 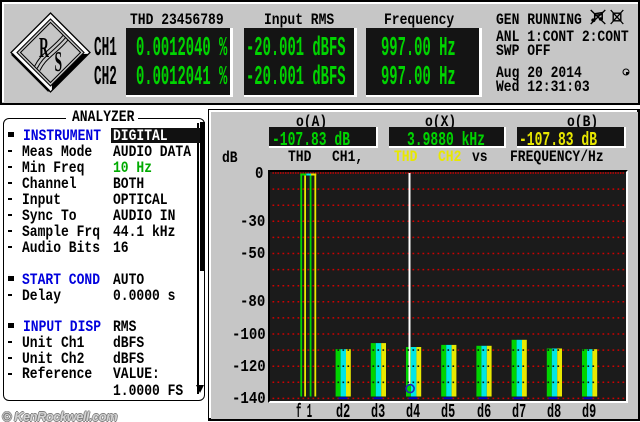 What do you see at coordinates (59, 61) in the screenshot?
I see `svg-text: S` at bounding box center [59, 61].